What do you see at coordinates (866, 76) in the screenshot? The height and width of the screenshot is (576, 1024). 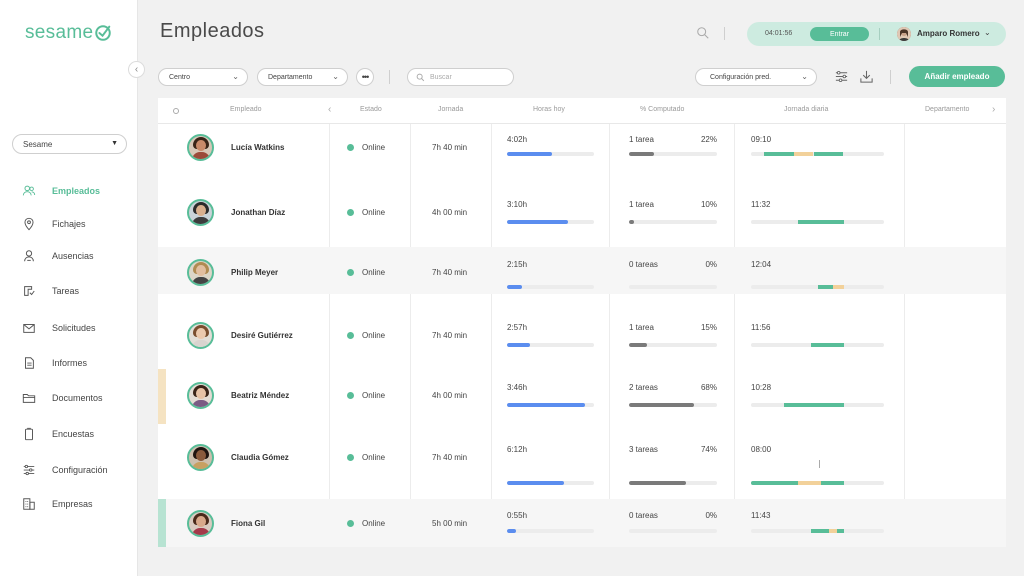 I see `download-icon` at bounding box center [866, 76].